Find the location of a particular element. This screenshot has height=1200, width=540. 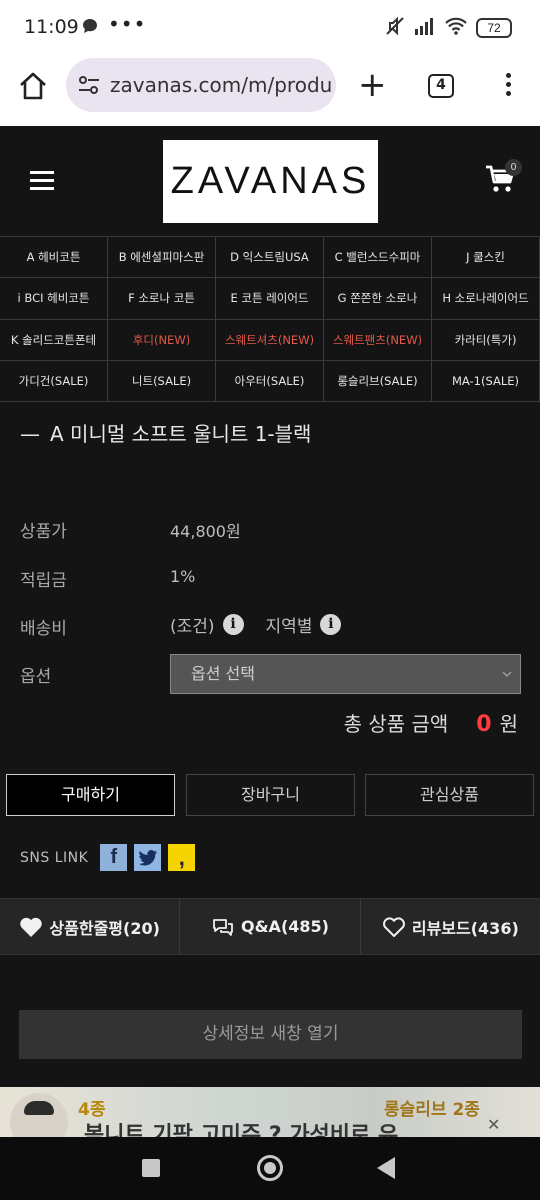

hamburger-menu-icon is located at coordinates (42, 181).